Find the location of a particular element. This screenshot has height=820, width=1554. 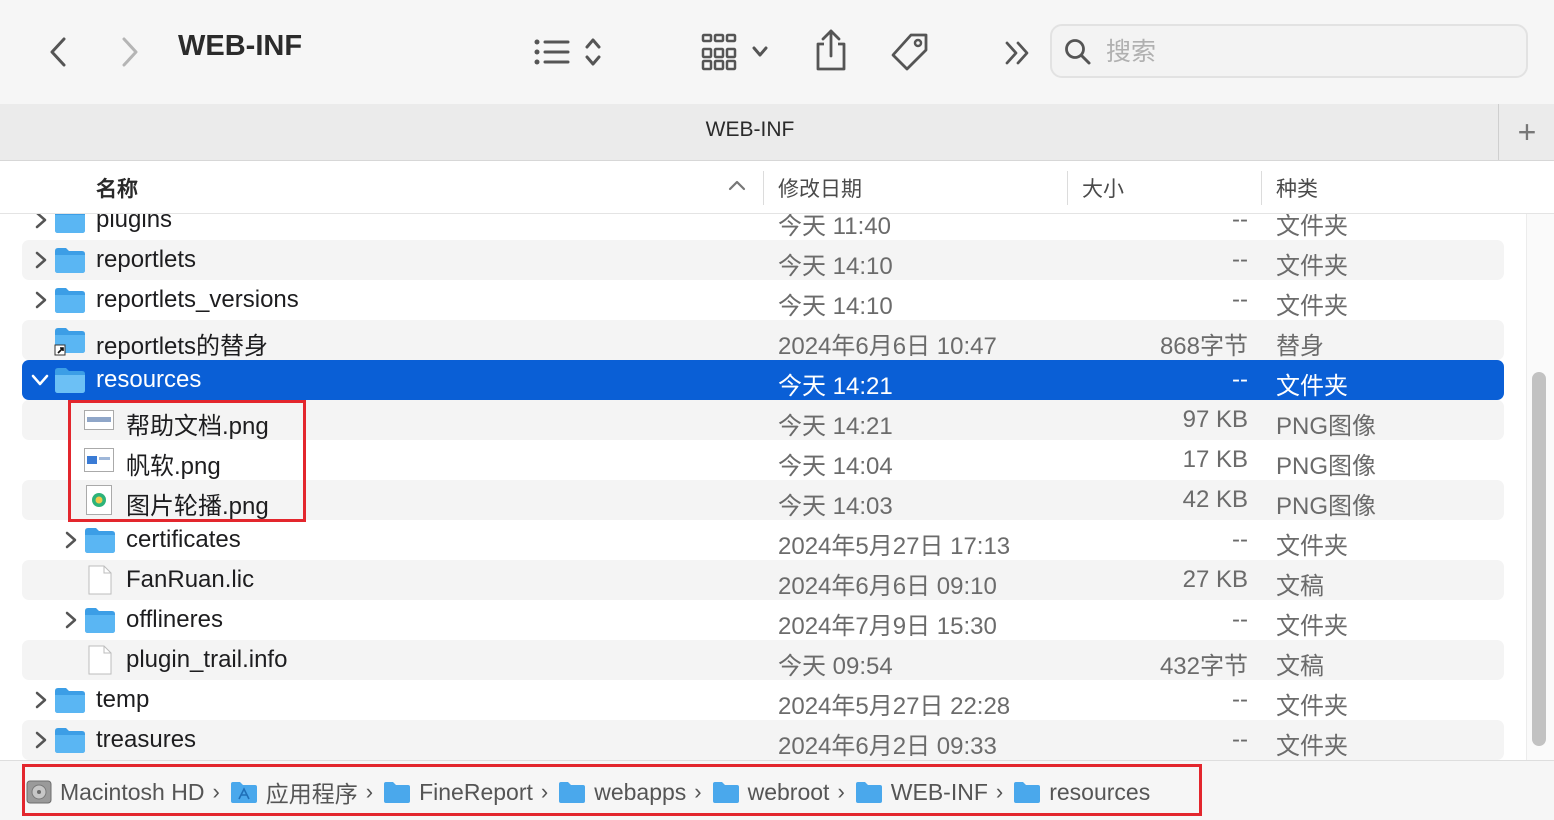

file-size: 432字节 is located at coordinates (1203, 666).